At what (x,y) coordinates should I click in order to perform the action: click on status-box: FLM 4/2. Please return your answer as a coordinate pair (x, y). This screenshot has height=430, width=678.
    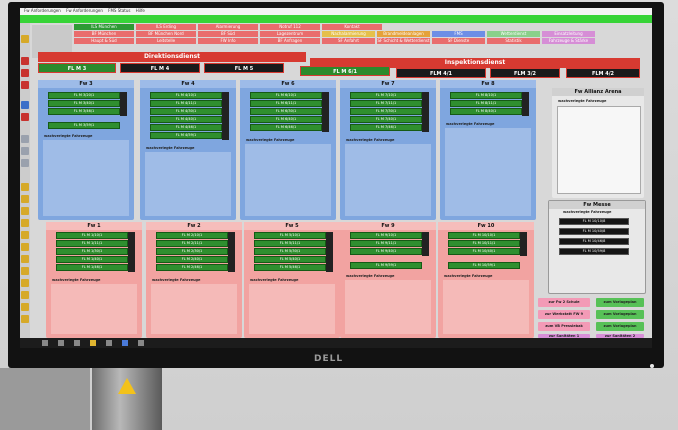
    Looking at the image, I should click on (603, 73).